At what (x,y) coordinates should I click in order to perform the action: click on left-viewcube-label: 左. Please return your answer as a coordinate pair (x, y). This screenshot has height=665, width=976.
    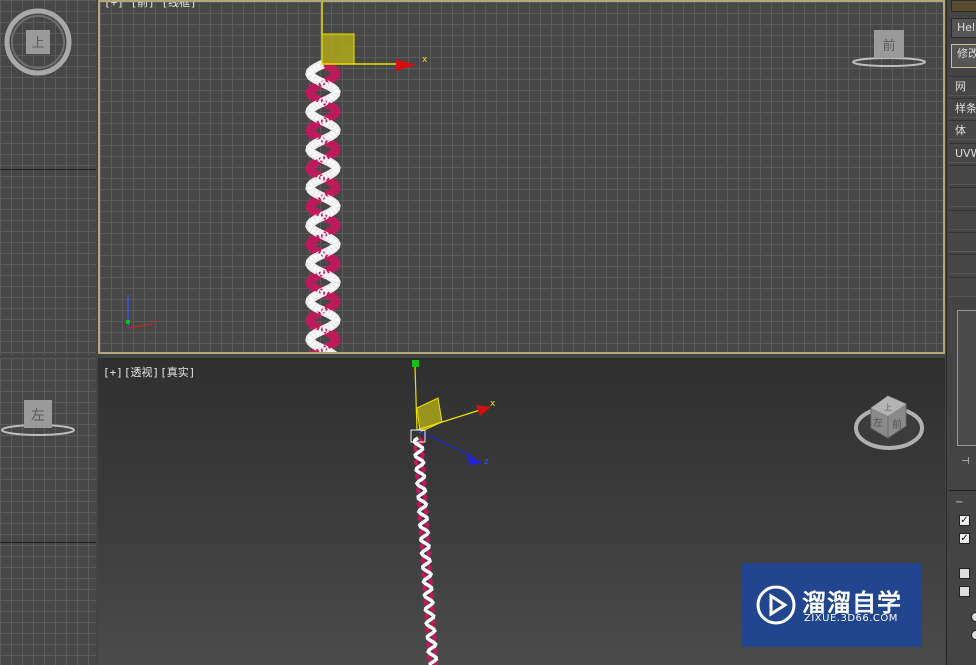
    Looking at the image, I should click on (38, 416).